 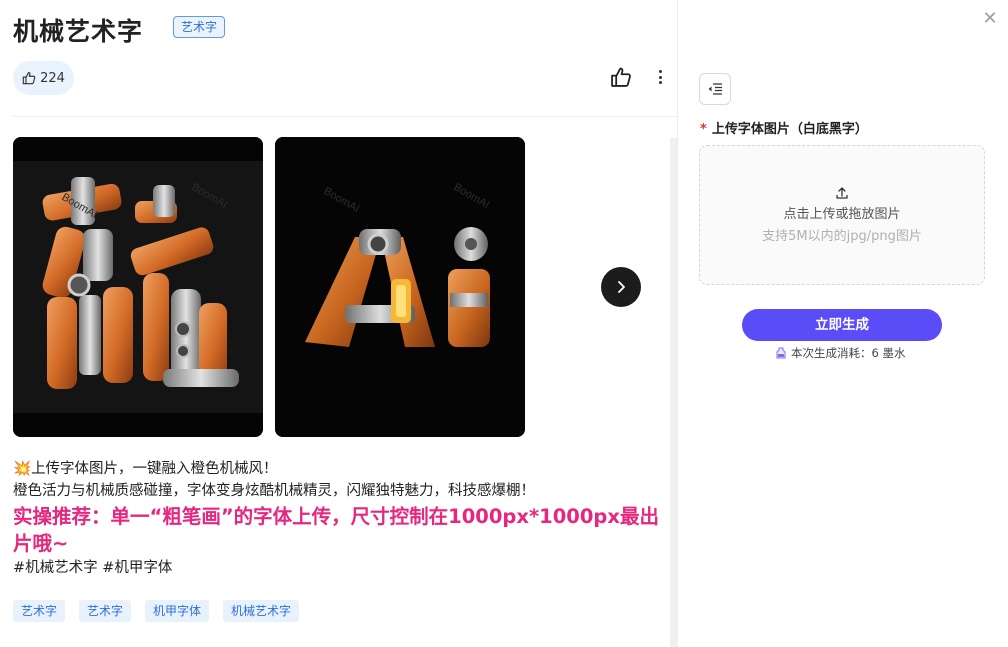 What do you see at coordinates (52, 78) in the screenshot?
I see `like-count: 224` at bounding box center [52, 78].